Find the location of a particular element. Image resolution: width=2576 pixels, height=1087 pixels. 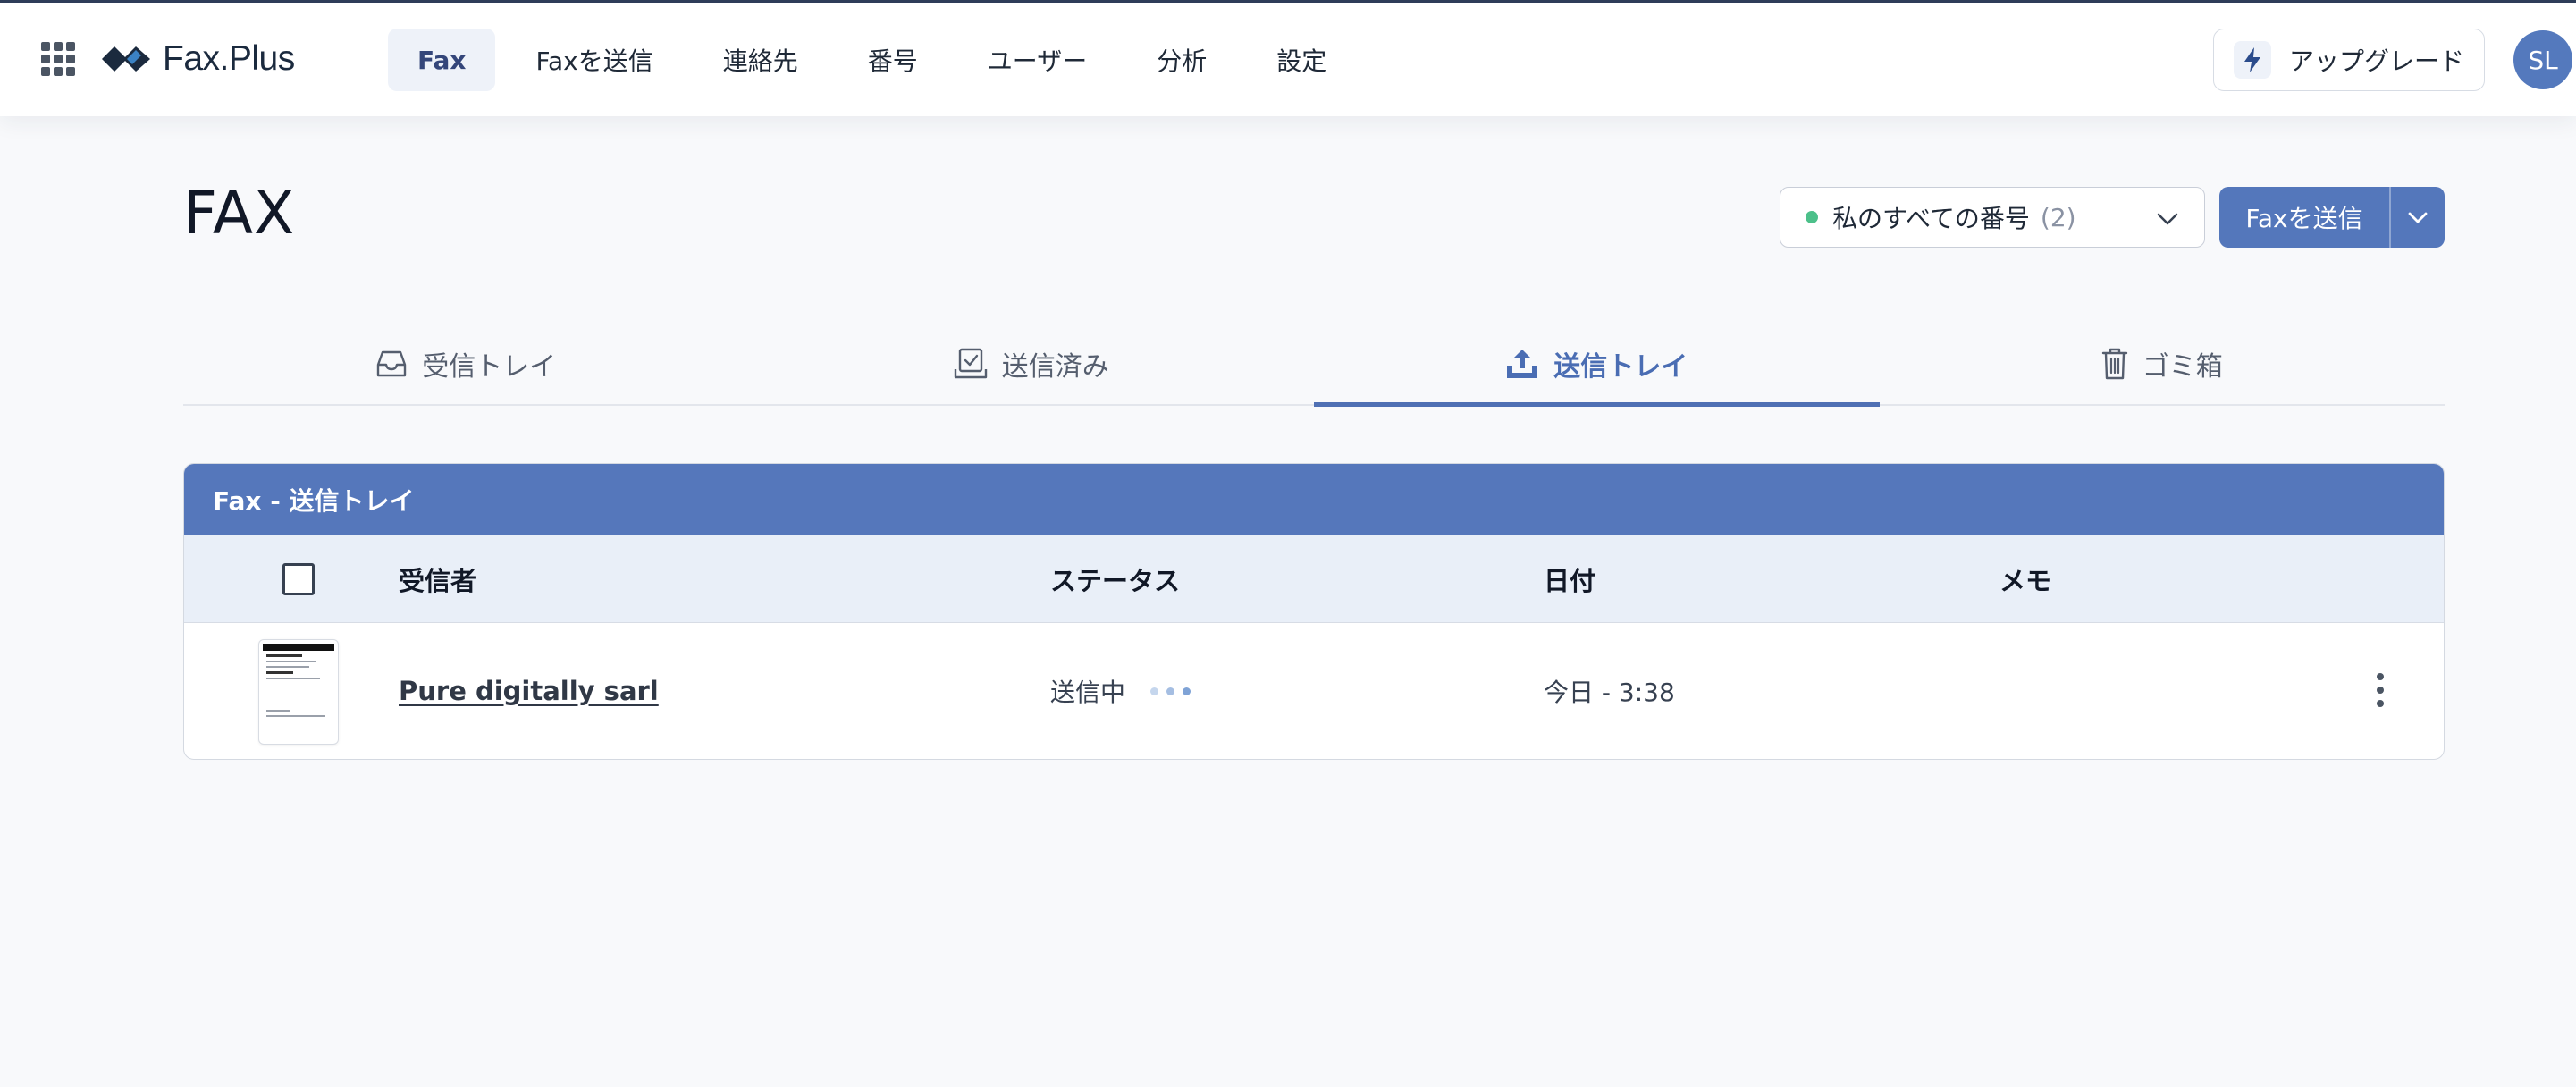

date-cell: 今日 - 3:38 is located at coordinates (1610, 692).